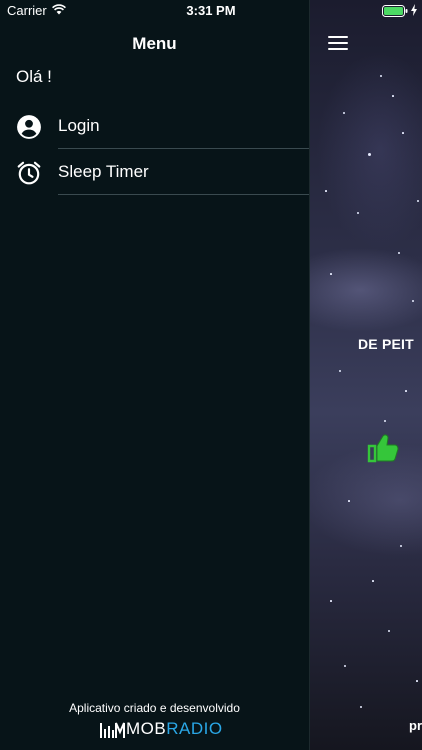 The image size is (422, 750). What do you see at coordinates (103, 171) in the screenshot?
I see `menu-item-label: Sleep Timer` at bounding box center [103, 171].